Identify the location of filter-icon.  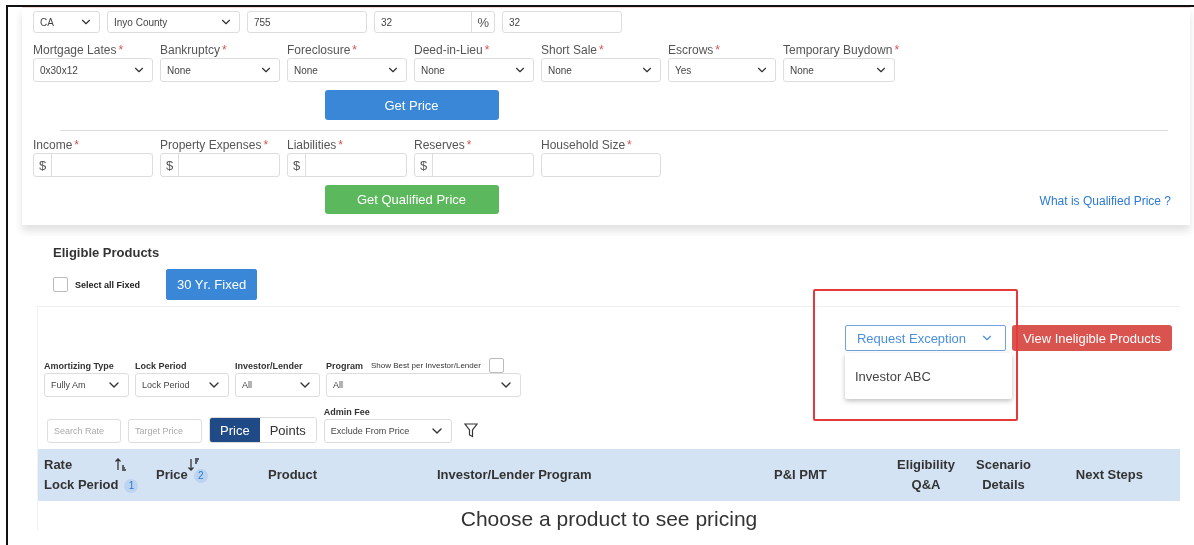
(470, 430).